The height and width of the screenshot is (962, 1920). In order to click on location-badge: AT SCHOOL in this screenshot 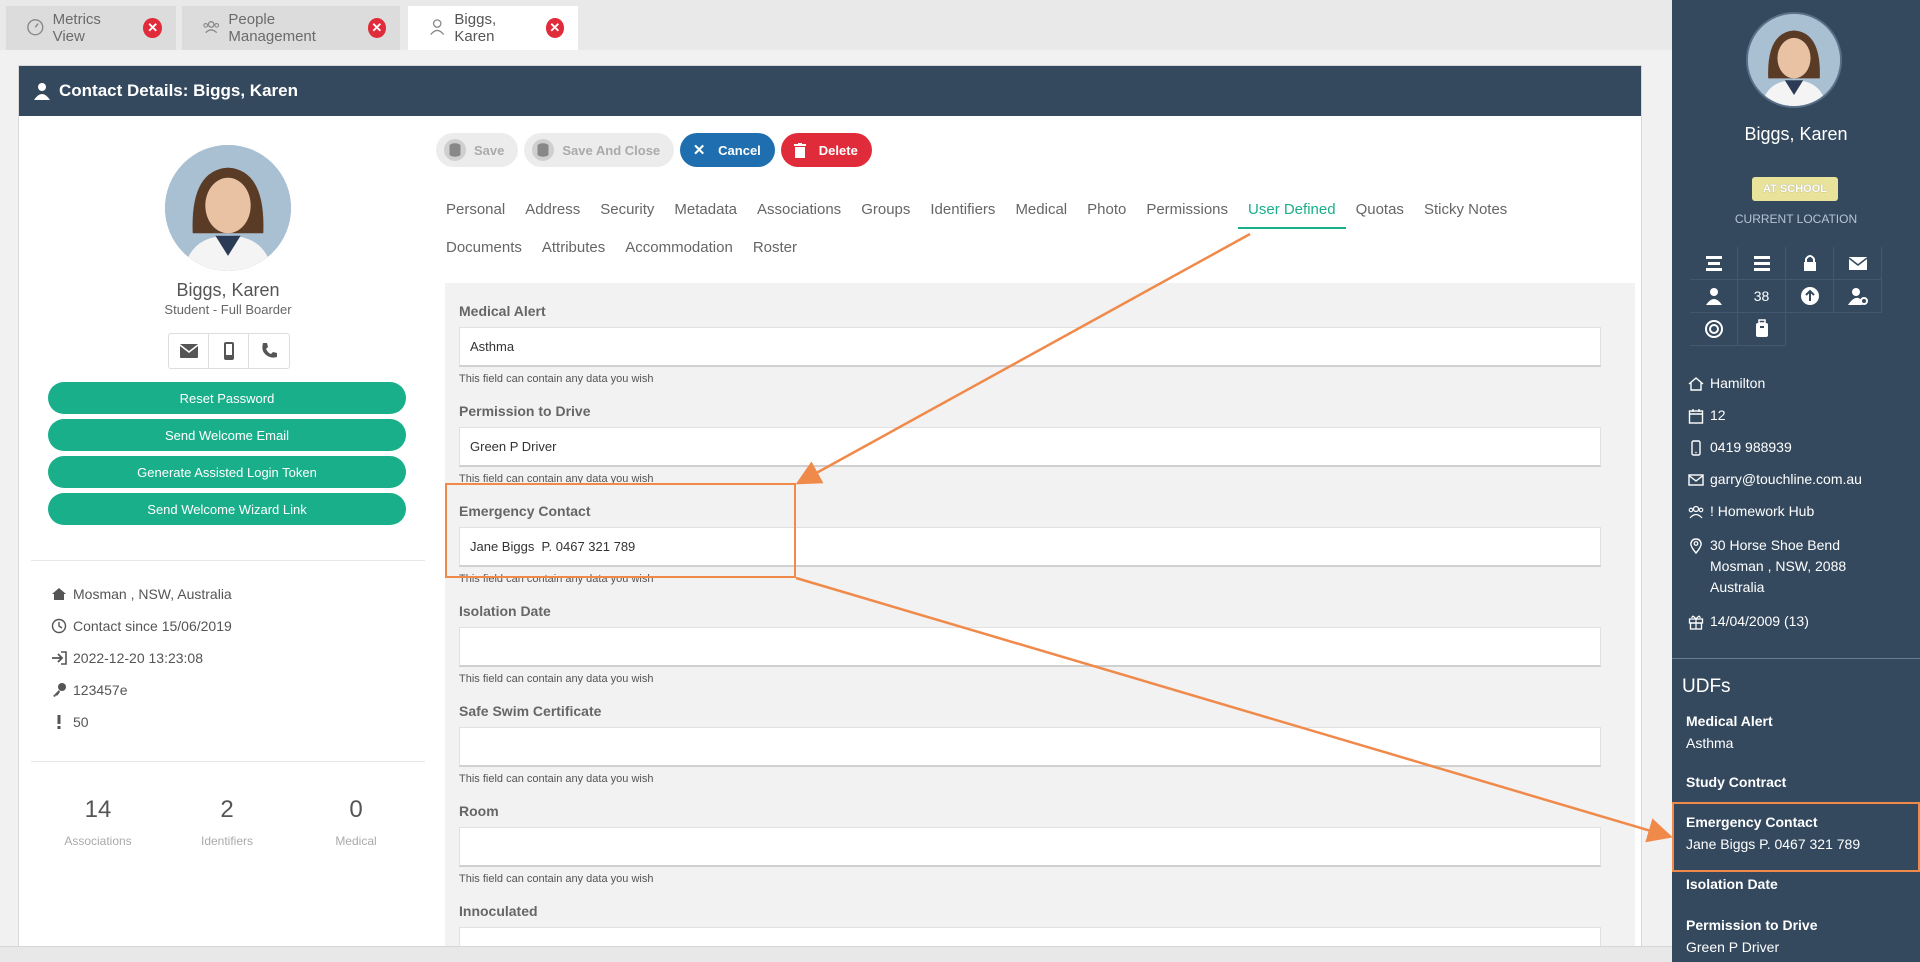, I will do `click(1795, 189)`.